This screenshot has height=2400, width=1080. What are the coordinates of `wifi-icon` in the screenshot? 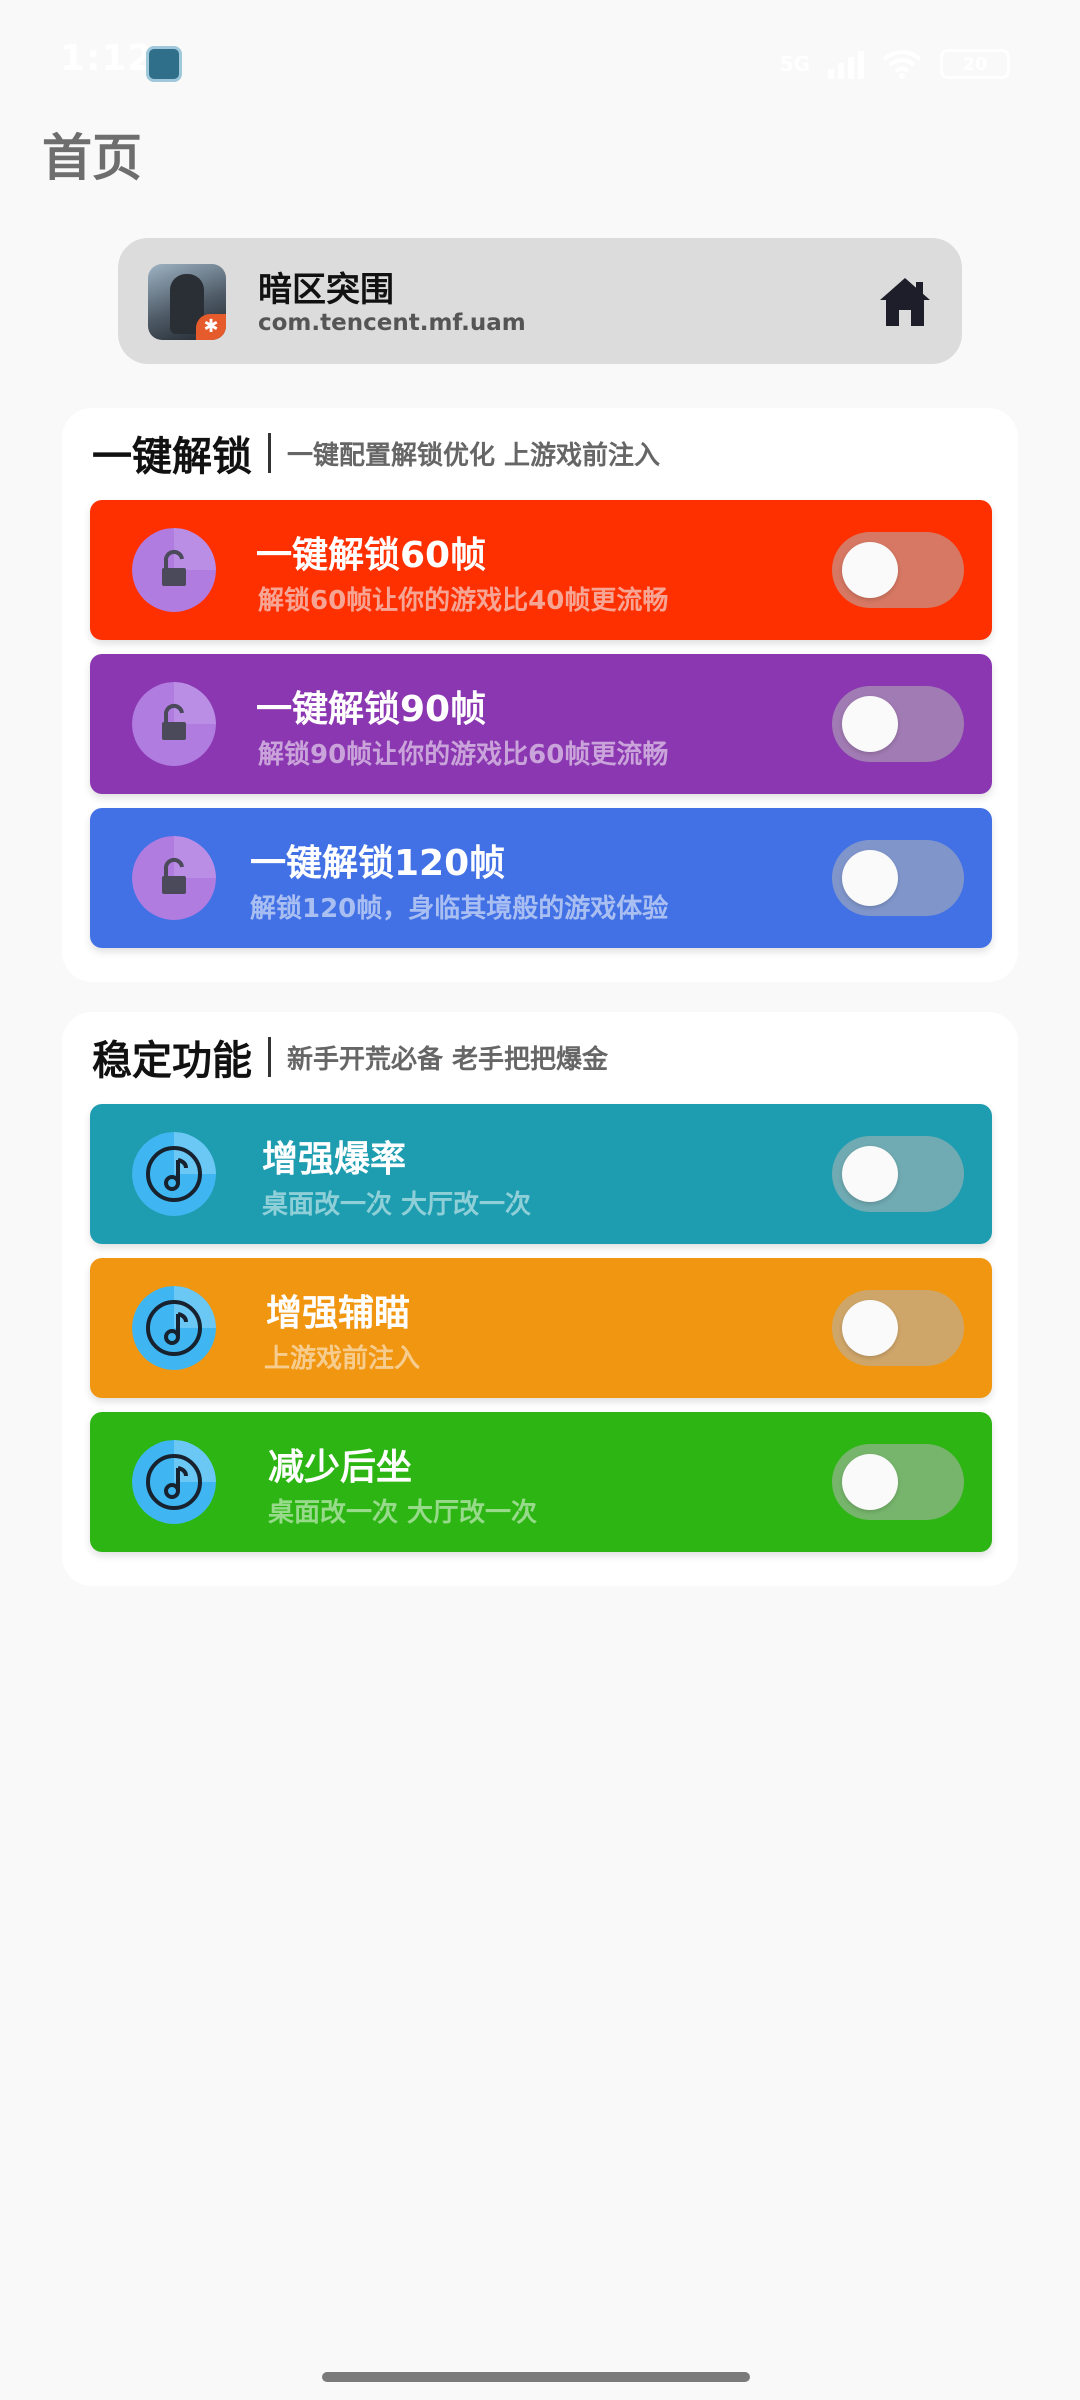 It's located at (902, 64).